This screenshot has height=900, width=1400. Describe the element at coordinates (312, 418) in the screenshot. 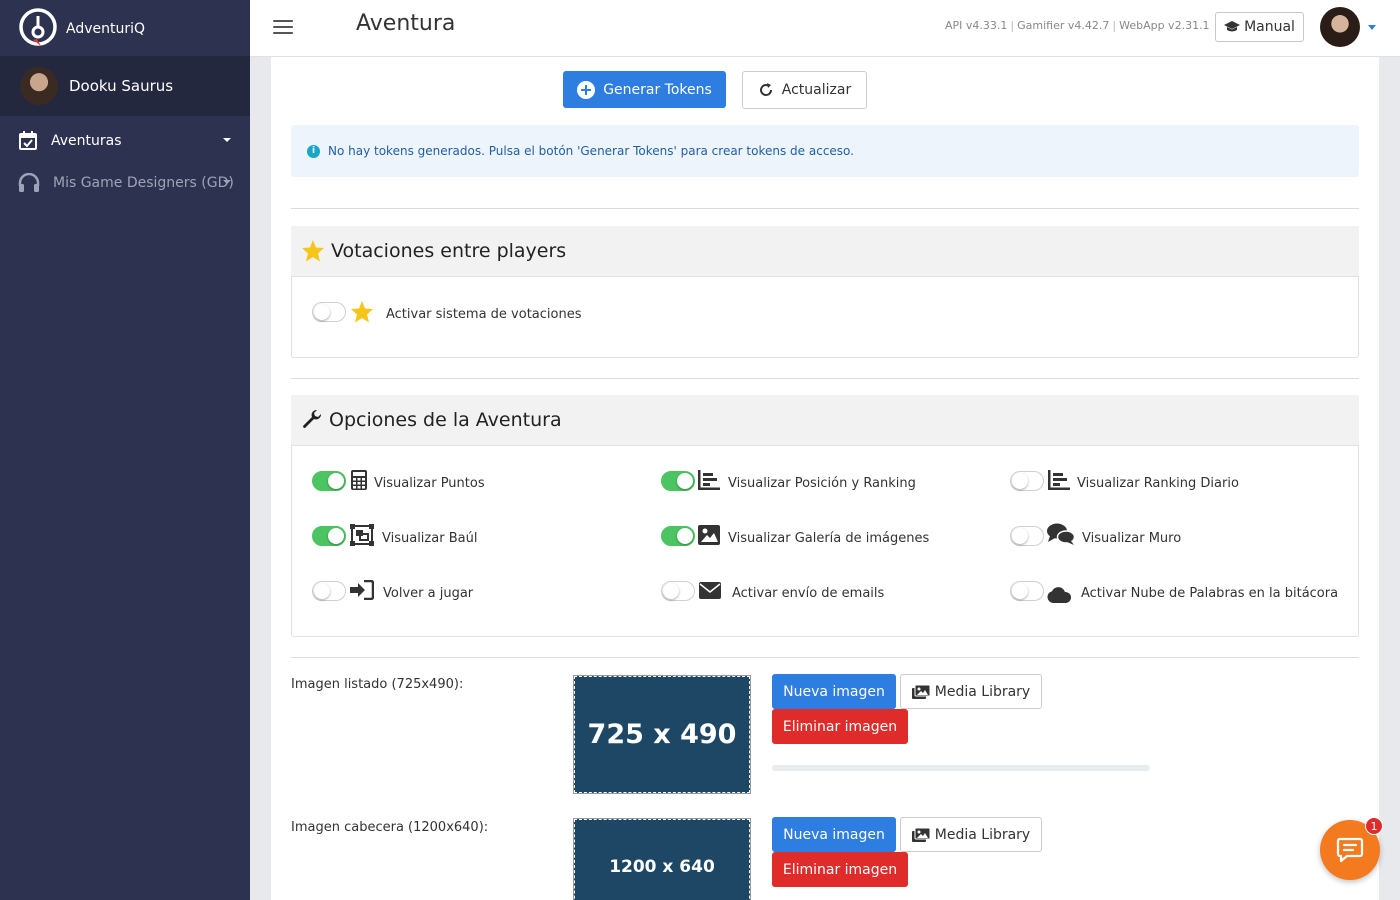

I see `wrench-icon` at that location.